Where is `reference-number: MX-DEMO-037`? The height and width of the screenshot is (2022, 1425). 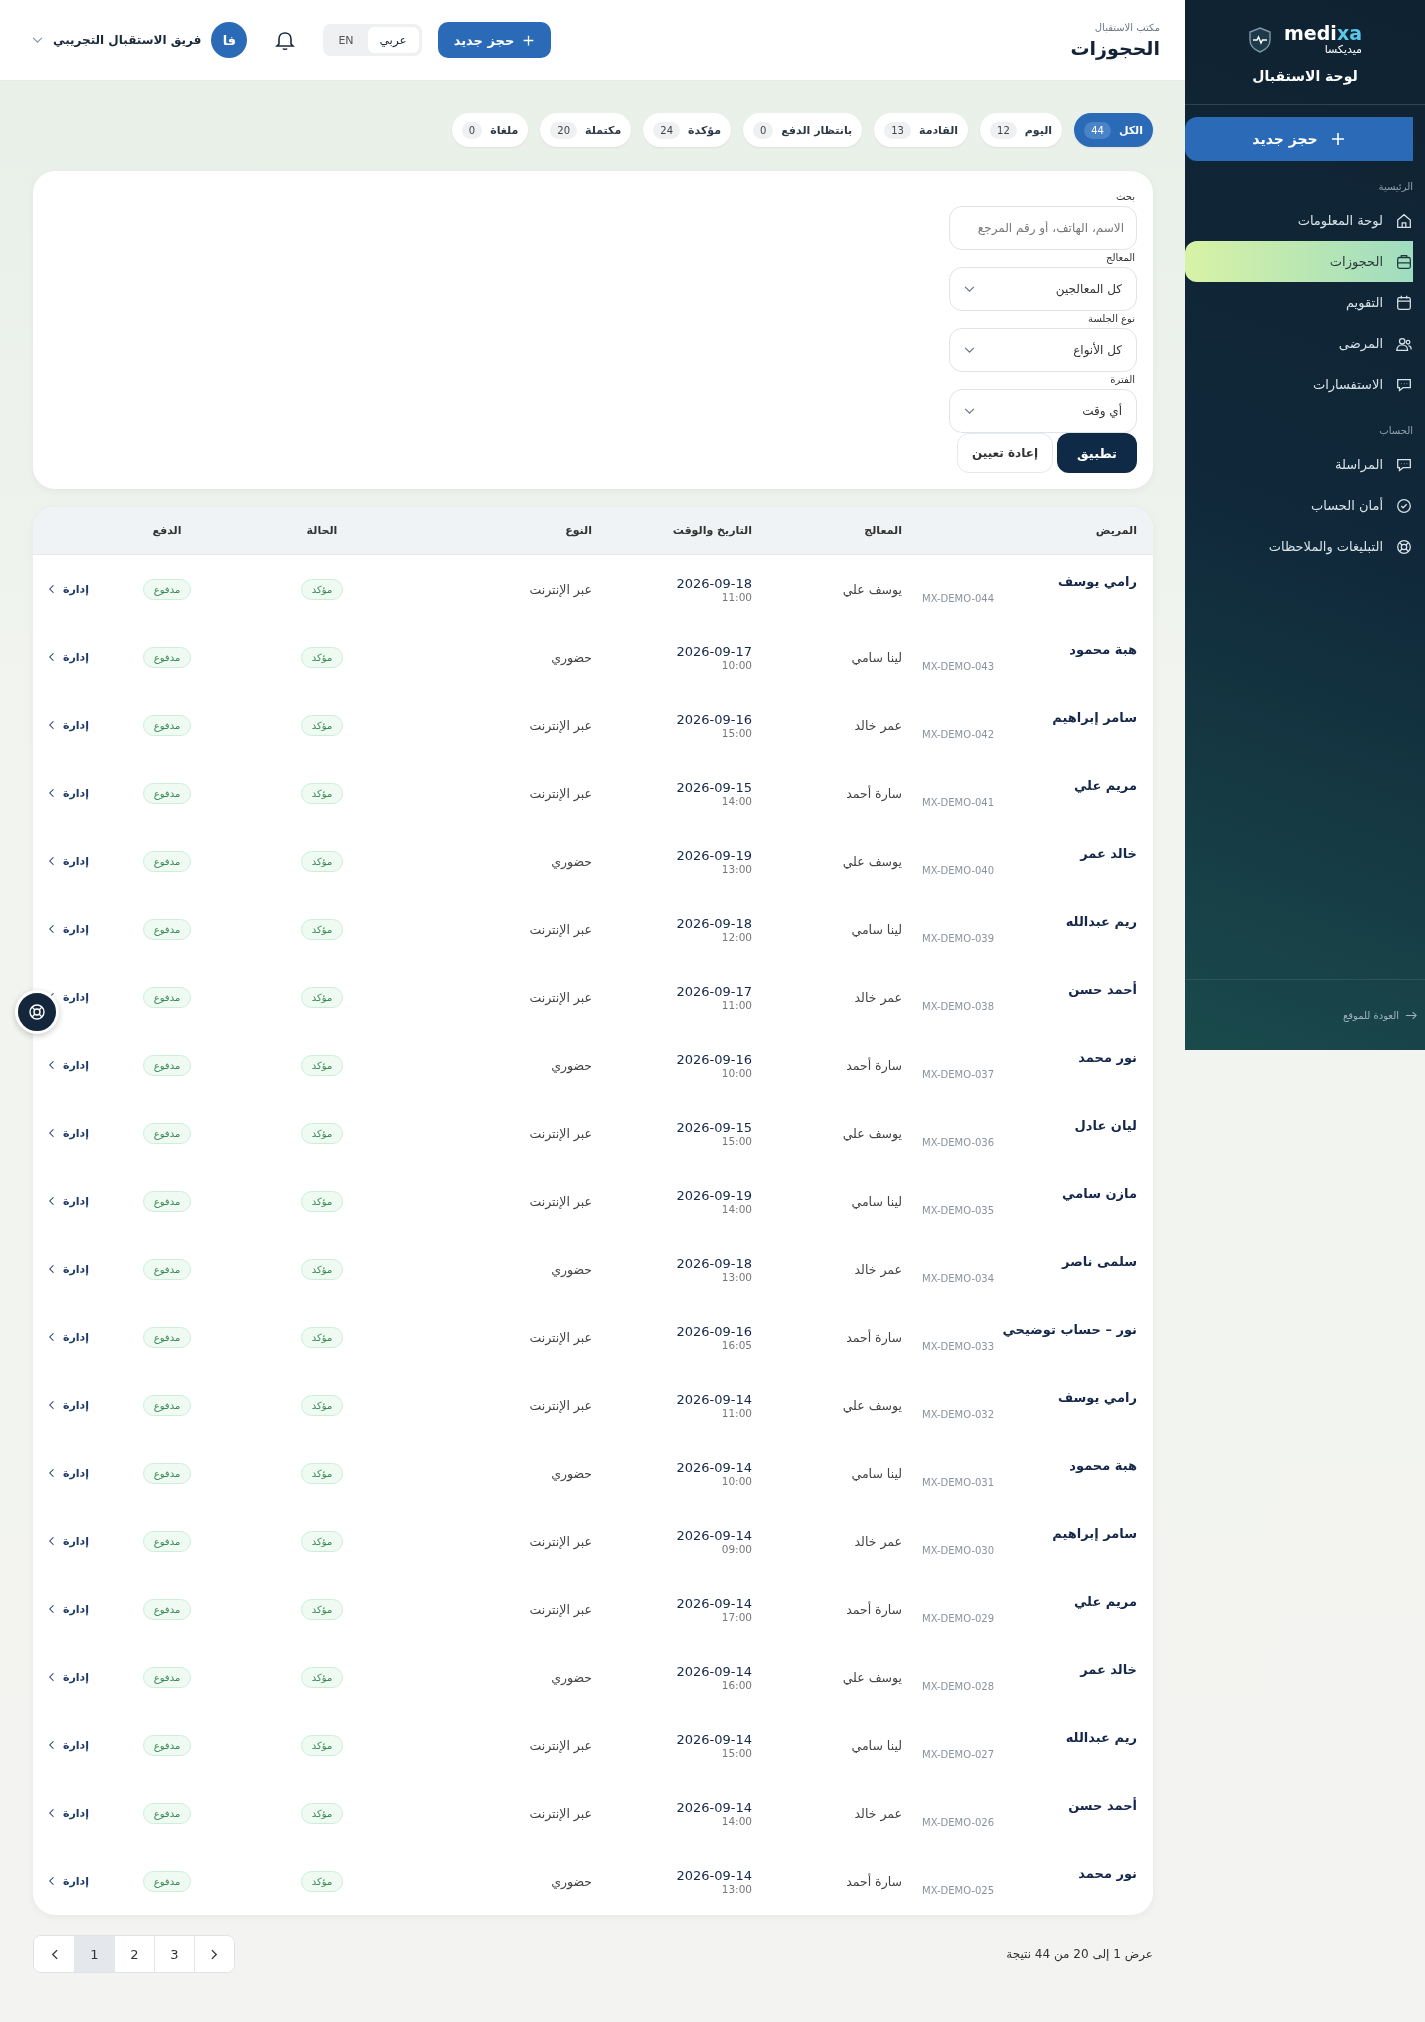
reference-number: MX-DEMO-037 is located at coordinates (958, 1074).